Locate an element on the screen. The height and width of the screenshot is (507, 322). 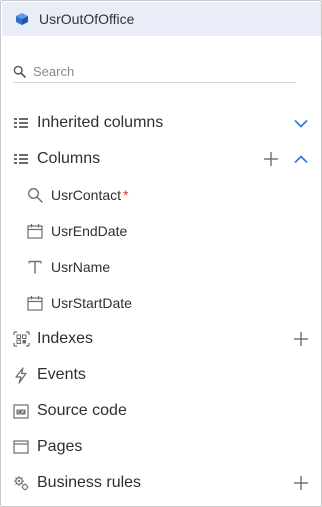
section-pages: Pages is located at coordinates (161, 447).